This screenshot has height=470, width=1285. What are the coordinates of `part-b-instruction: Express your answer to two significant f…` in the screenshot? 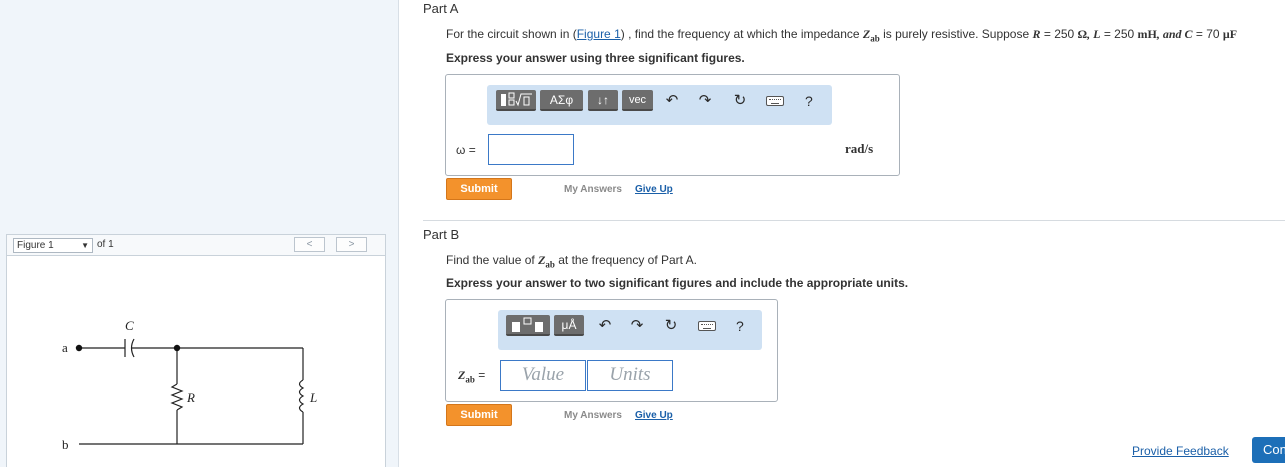 It's located at (677, 283).